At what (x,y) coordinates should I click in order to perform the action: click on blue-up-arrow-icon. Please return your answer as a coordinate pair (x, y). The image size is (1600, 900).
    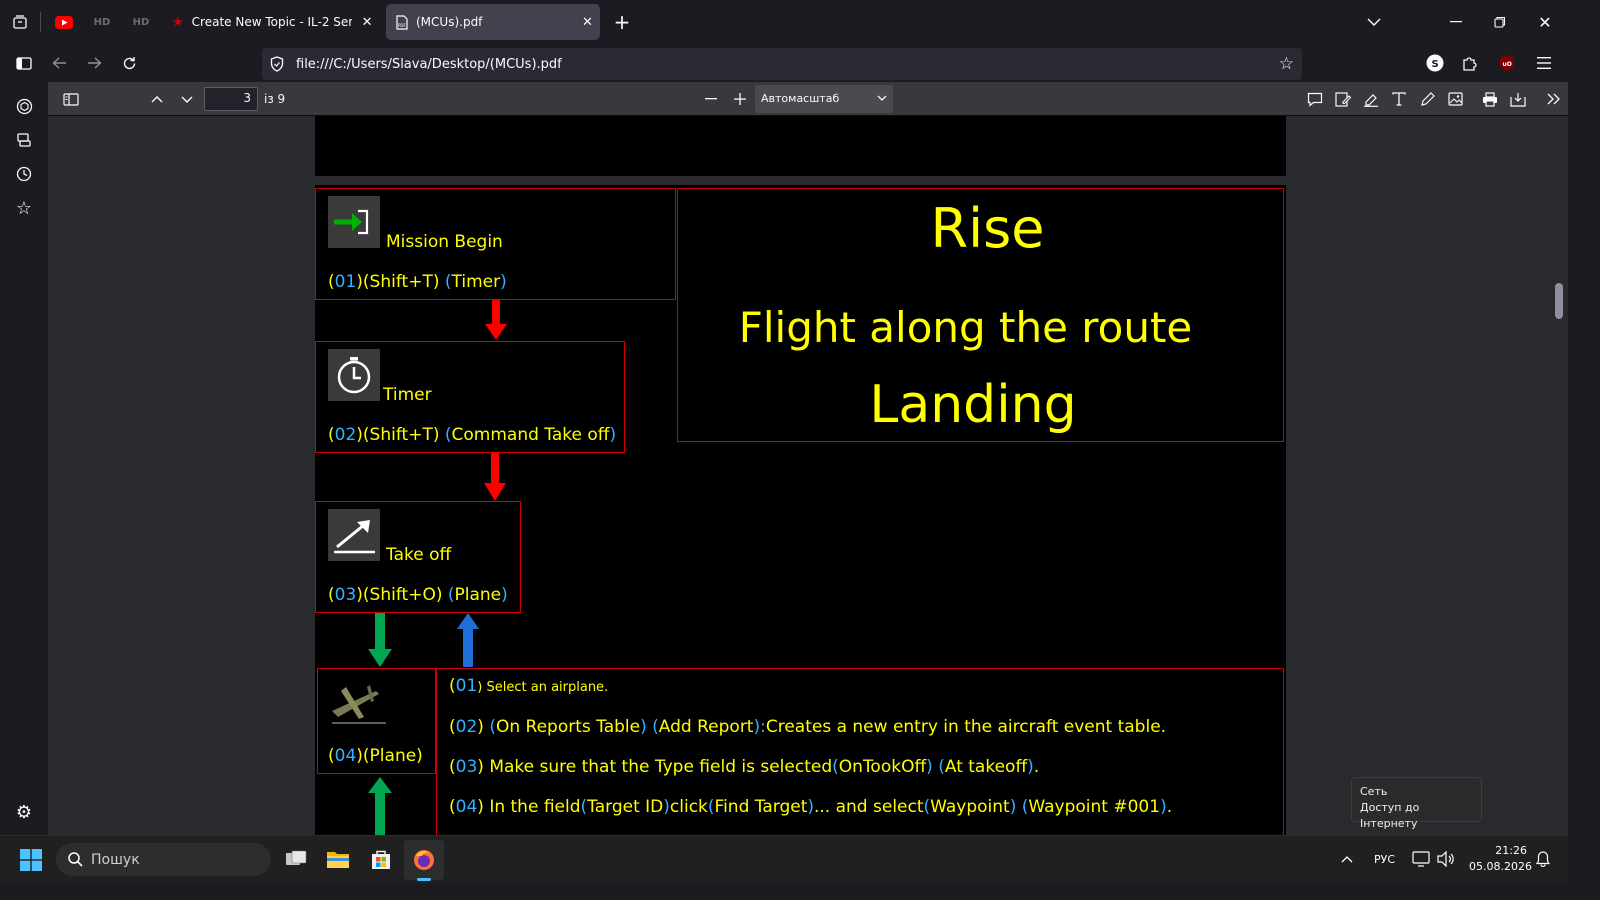
    Looking at the image, I should click on (468, 640).